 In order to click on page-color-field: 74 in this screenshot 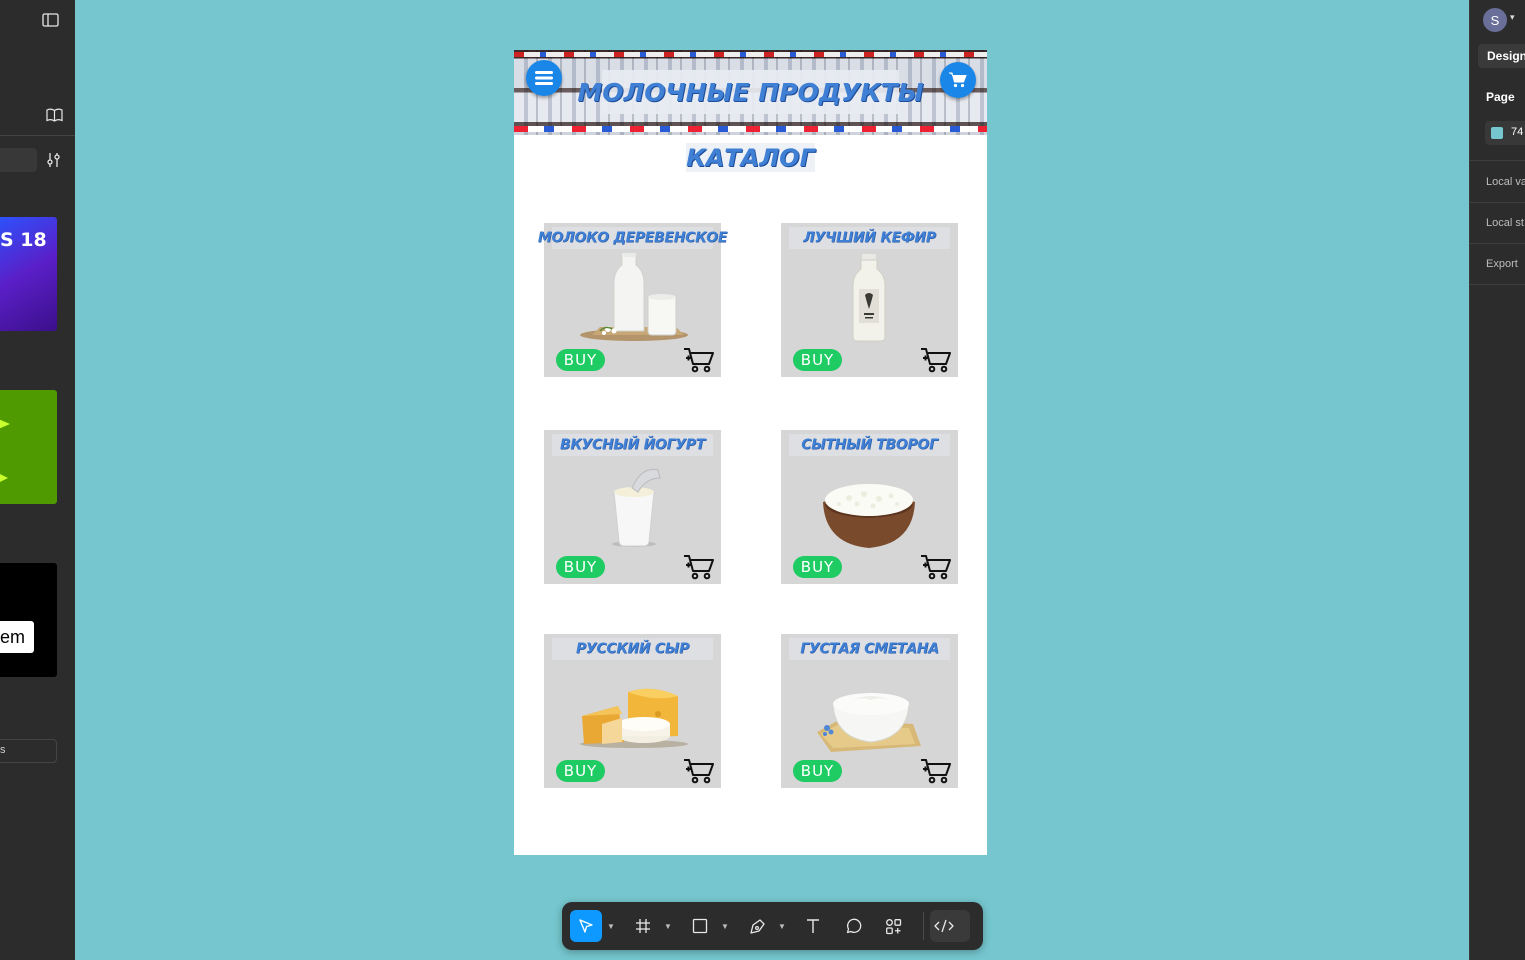, I will do `click(1505, 133)`.